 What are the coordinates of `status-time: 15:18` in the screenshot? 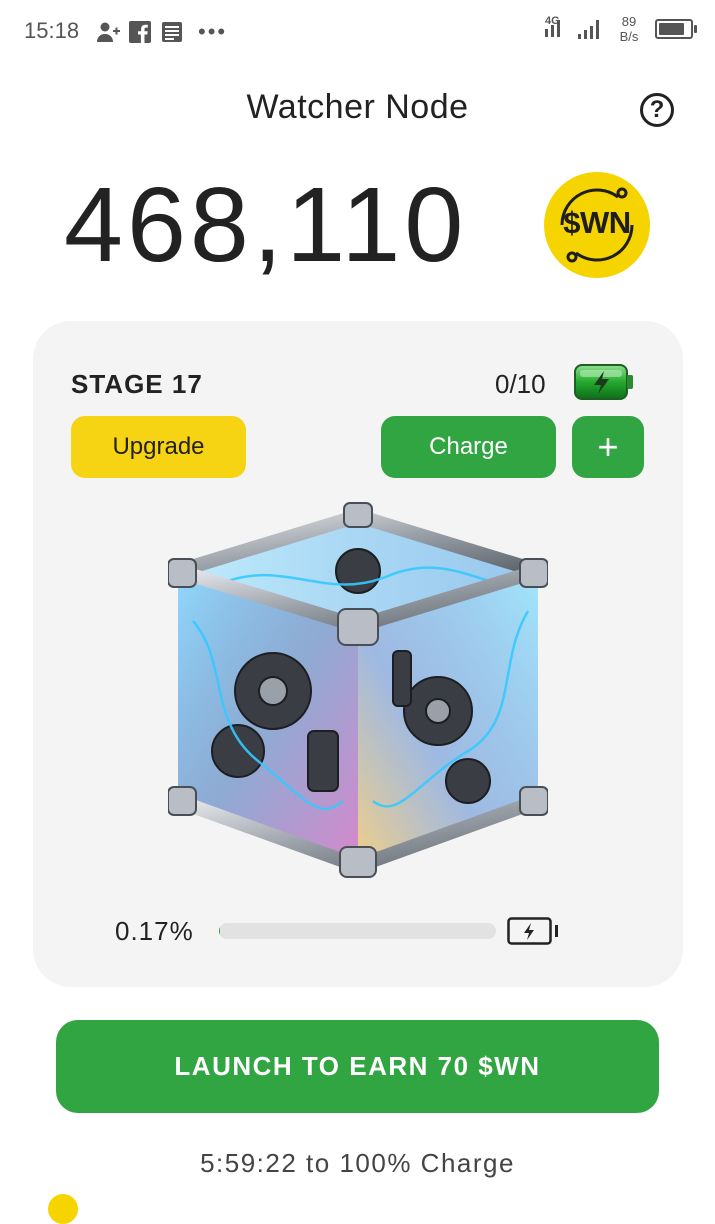 It's located at (51, 31).